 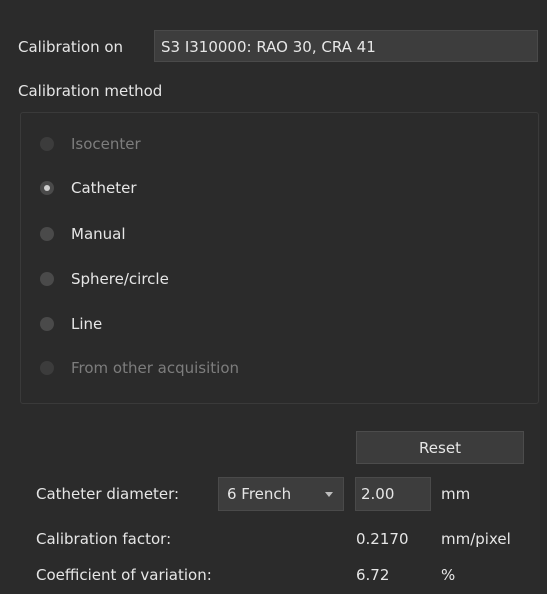 What do you see at coordinates (448, 575) in the screenshot?
I see `coefficient-of-variation-unit: %` at bounding box center [448, 575].